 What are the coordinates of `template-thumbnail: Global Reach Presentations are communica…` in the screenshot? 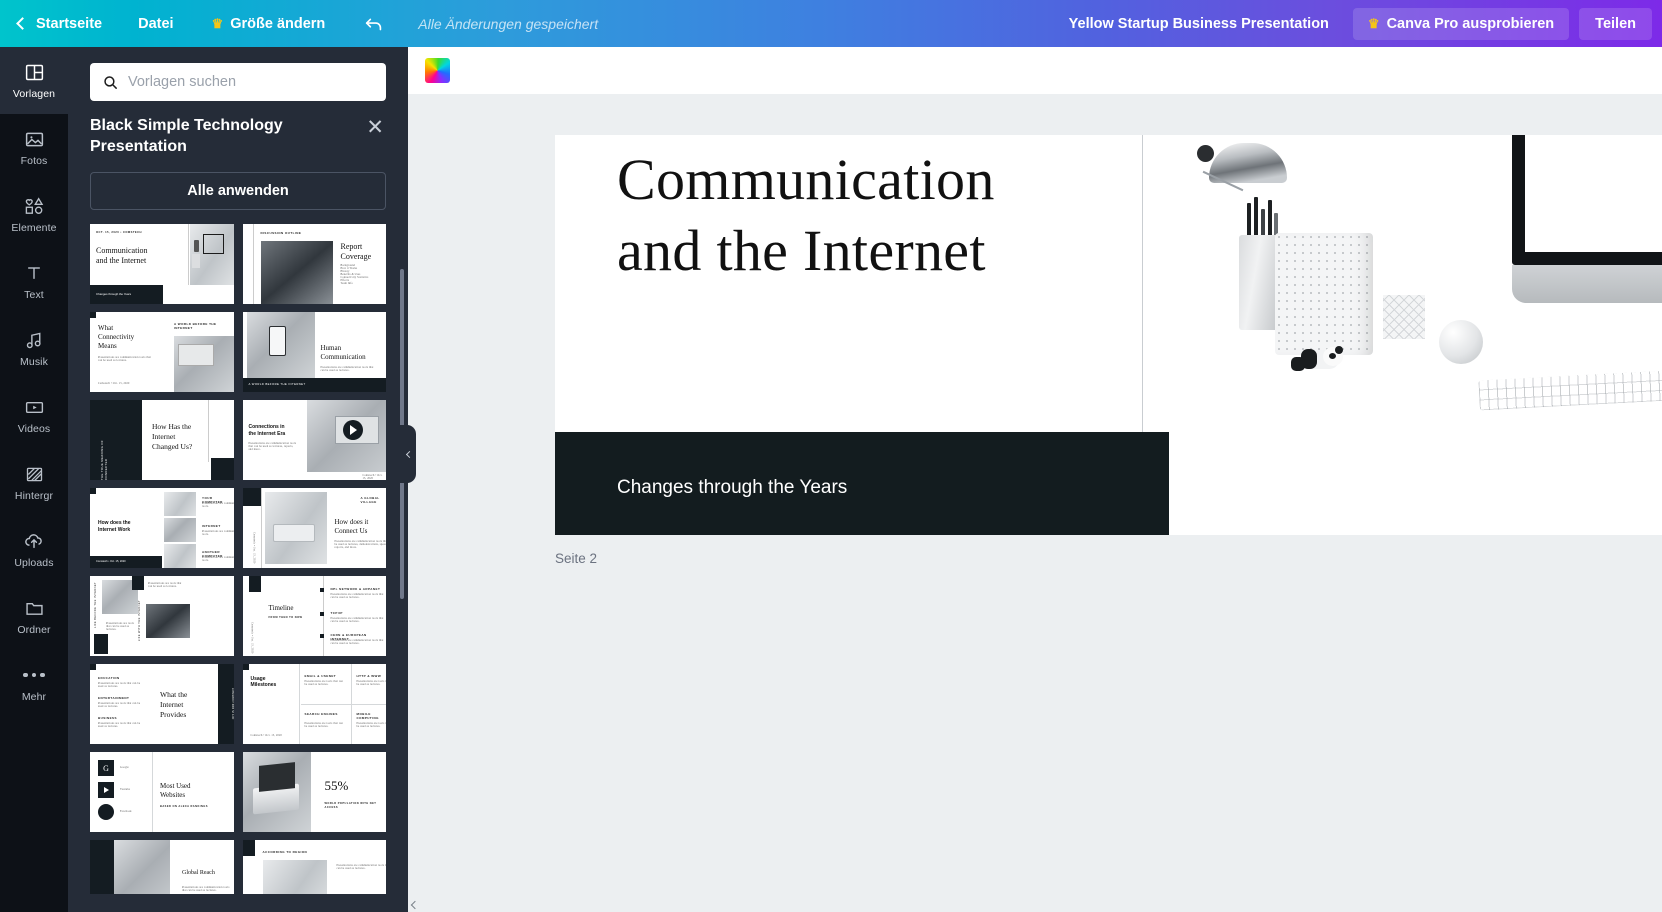 It's located at (162, 867).